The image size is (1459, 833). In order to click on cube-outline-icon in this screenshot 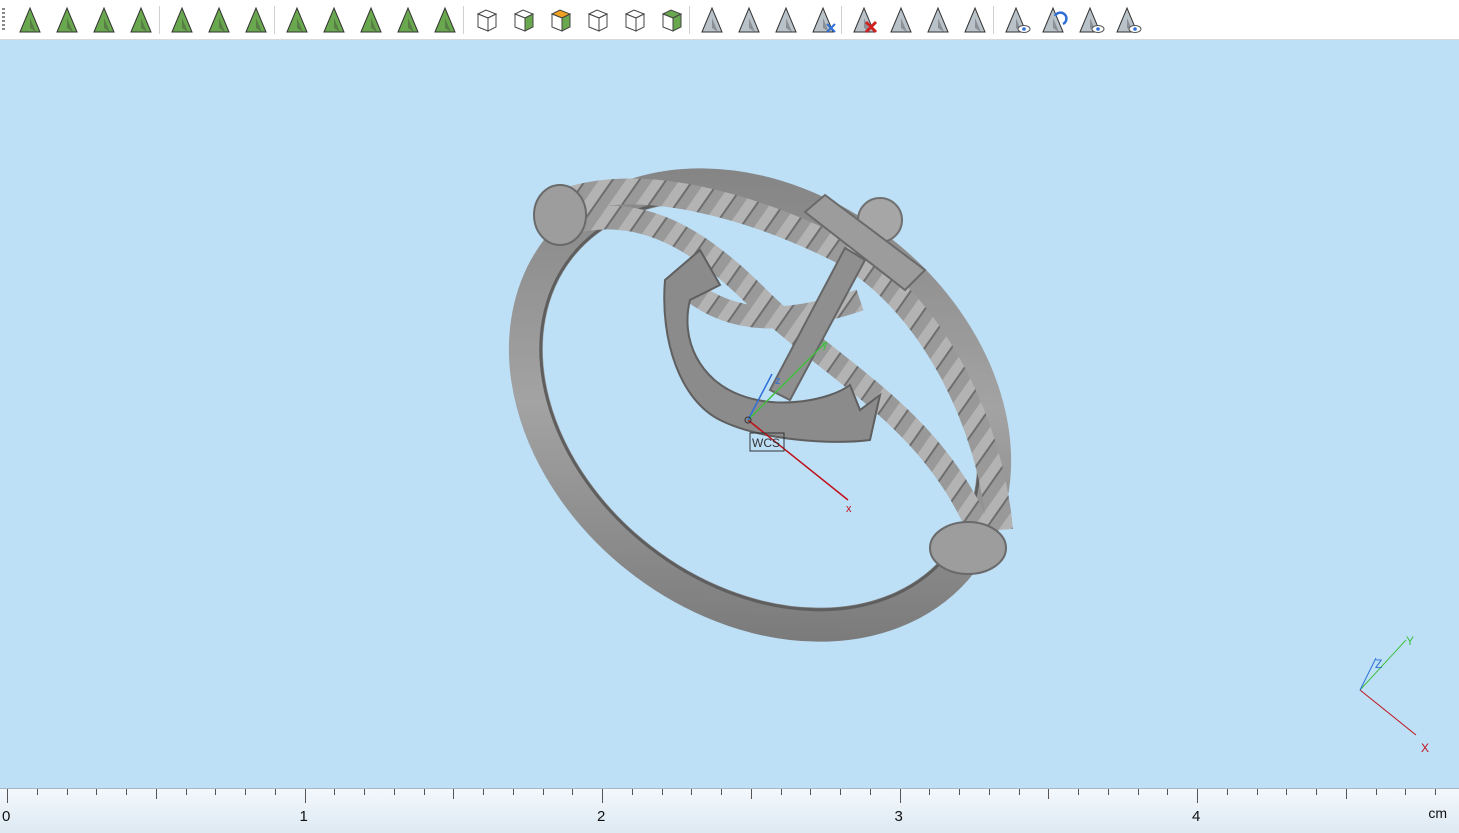, I will do `click(487, 20)`.